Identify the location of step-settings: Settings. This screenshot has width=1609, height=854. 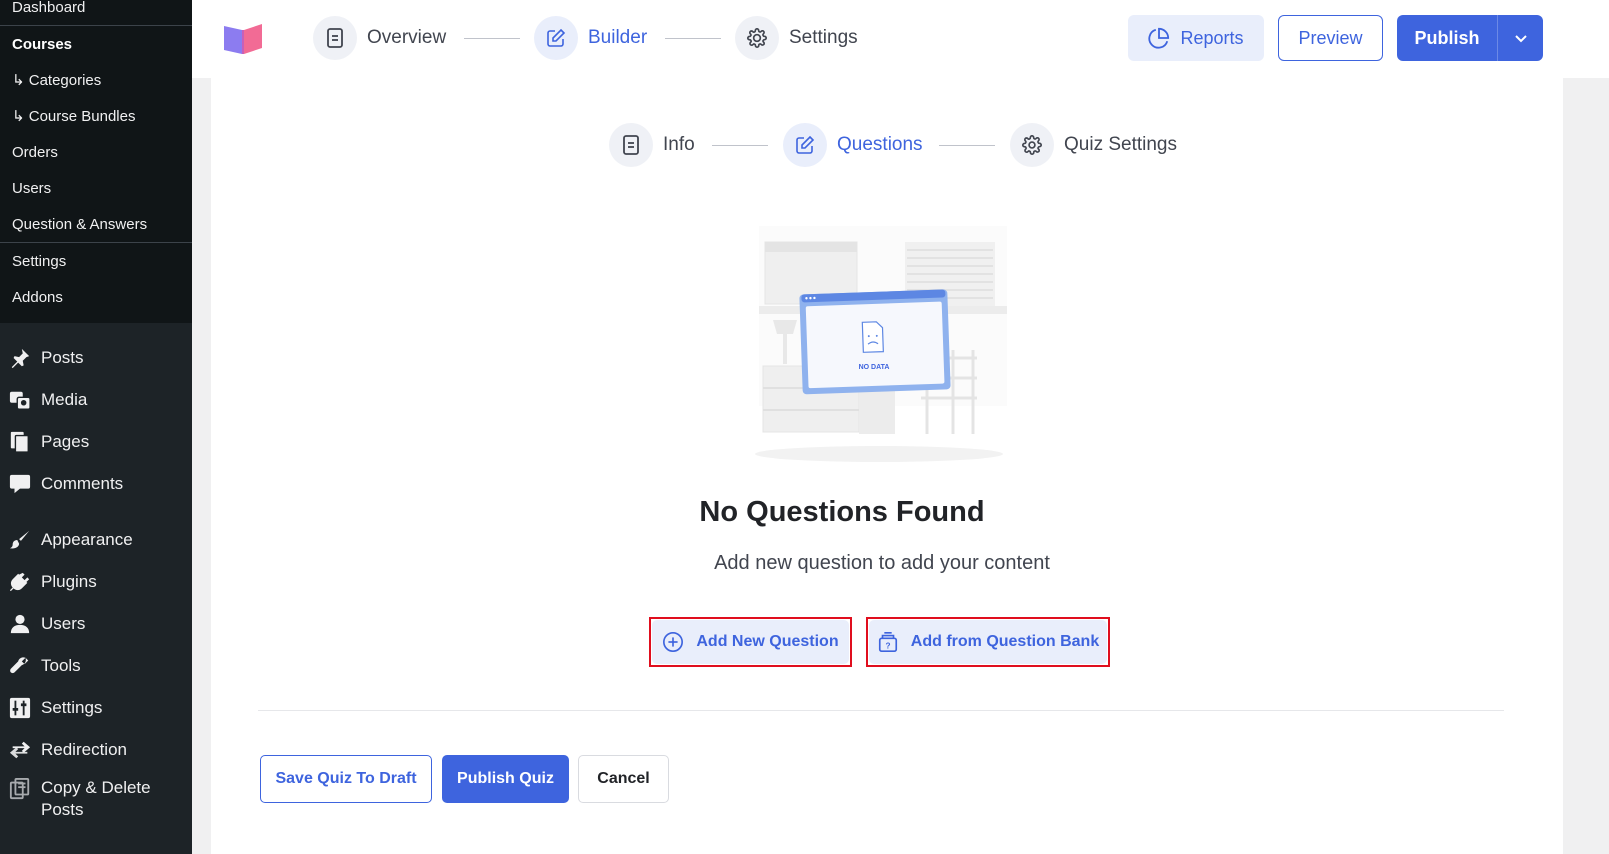
(796, 38).